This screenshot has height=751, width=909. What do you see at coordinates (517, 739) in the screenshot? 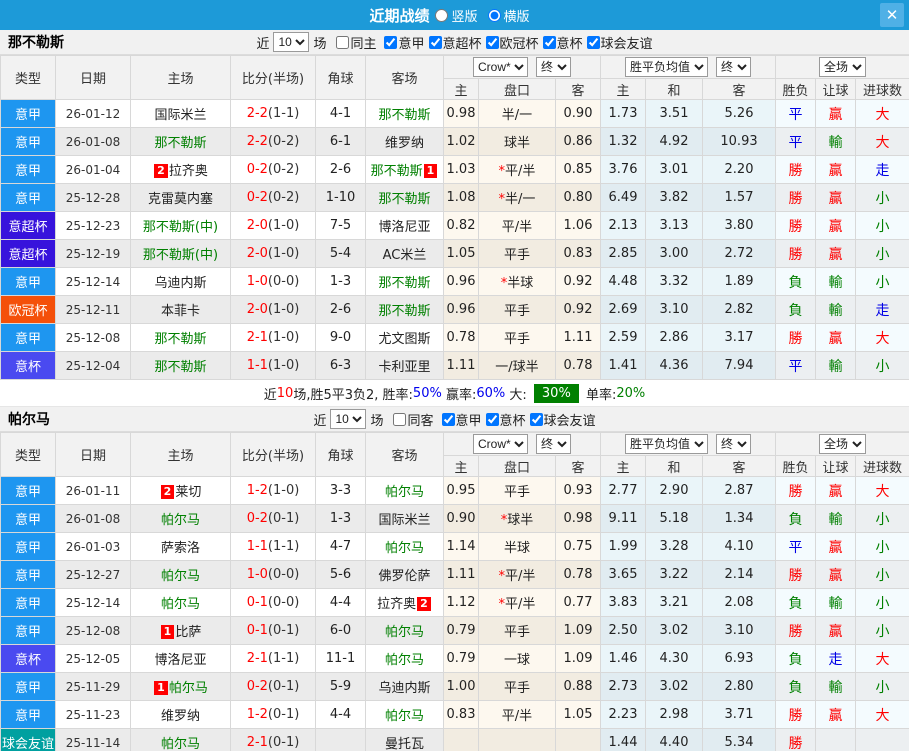
I see `handicap-cell` at bounding box center [517, 739].